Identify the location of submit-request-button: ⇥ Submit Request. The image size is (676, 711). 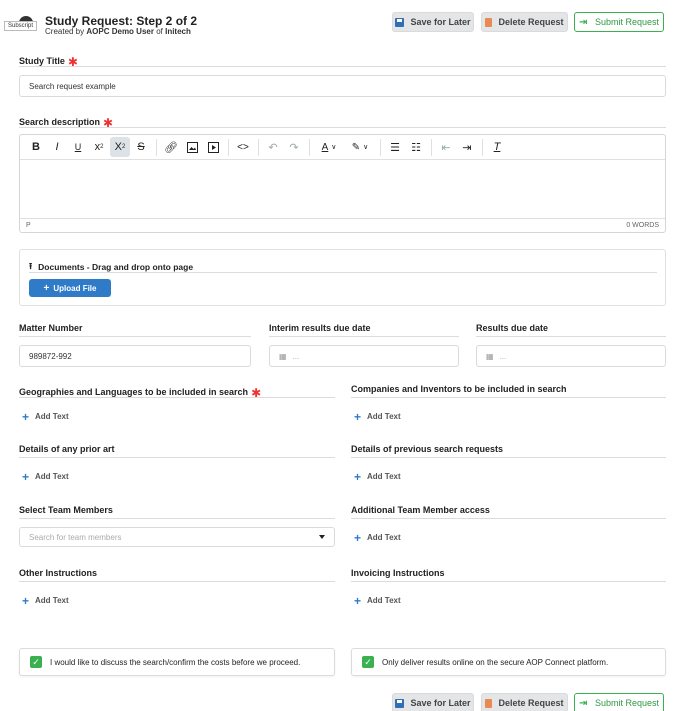
(619, 22).